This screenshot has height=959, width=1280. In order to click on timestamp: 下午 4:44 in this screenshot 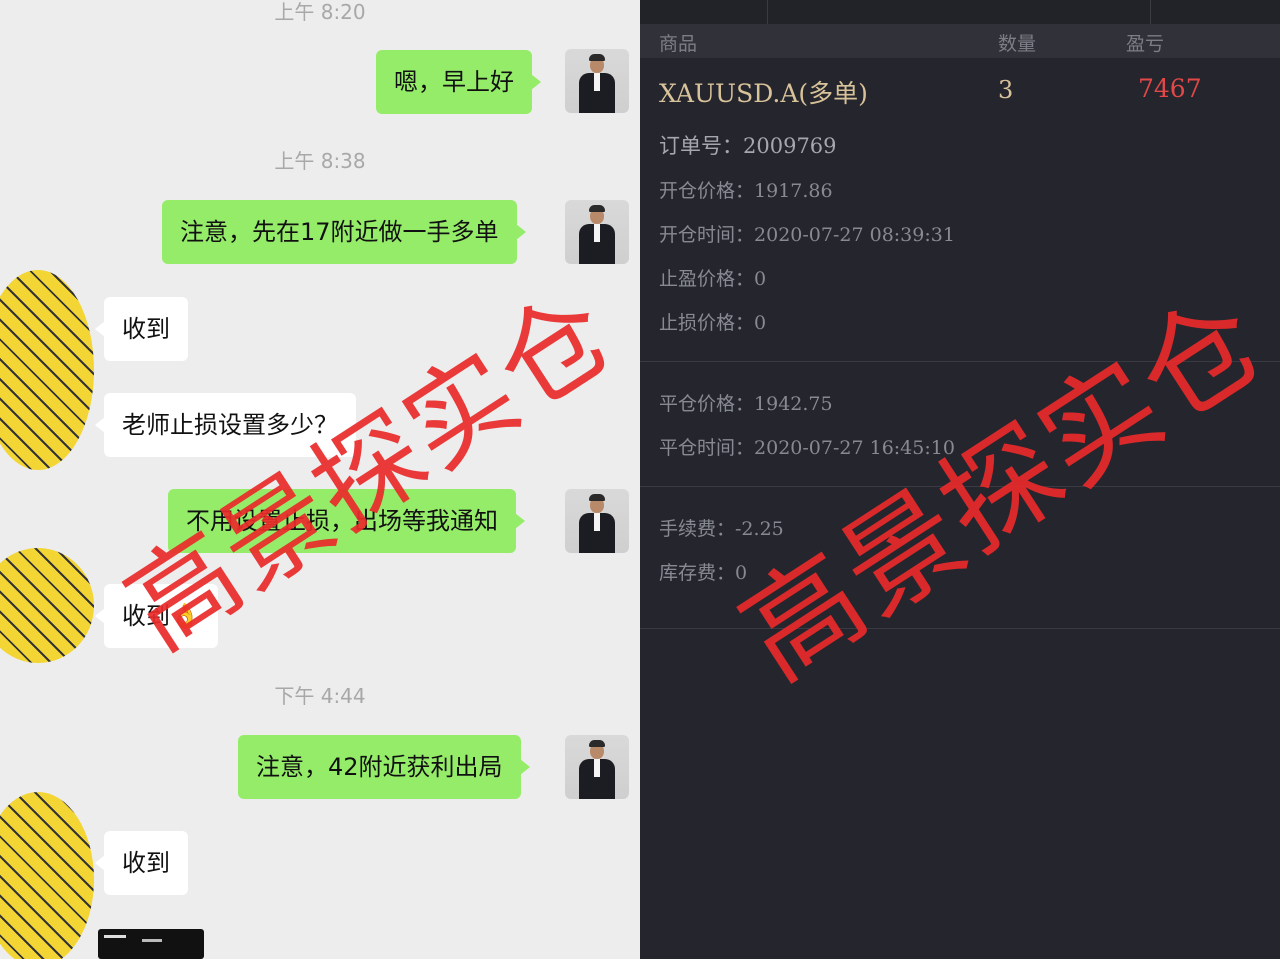, I will do `click(320, 696)`.